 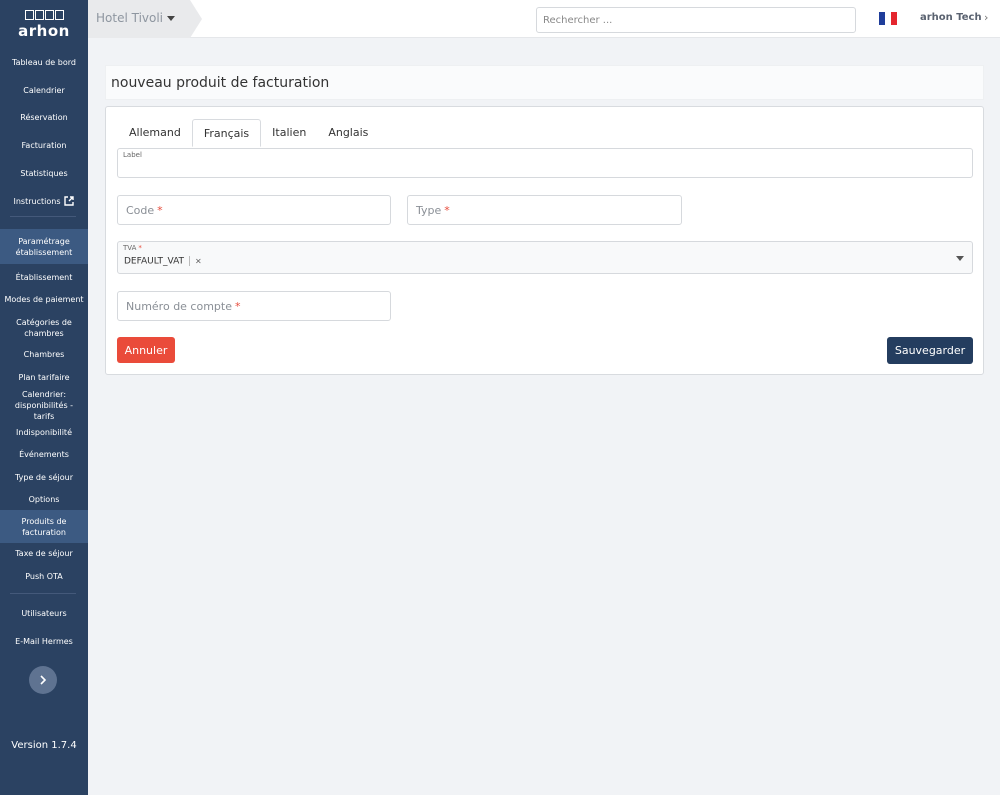 What do you see at coordinates (544, 210) in the screenshot?
I see `type-field: Type *` at bounding box center [544, 210].